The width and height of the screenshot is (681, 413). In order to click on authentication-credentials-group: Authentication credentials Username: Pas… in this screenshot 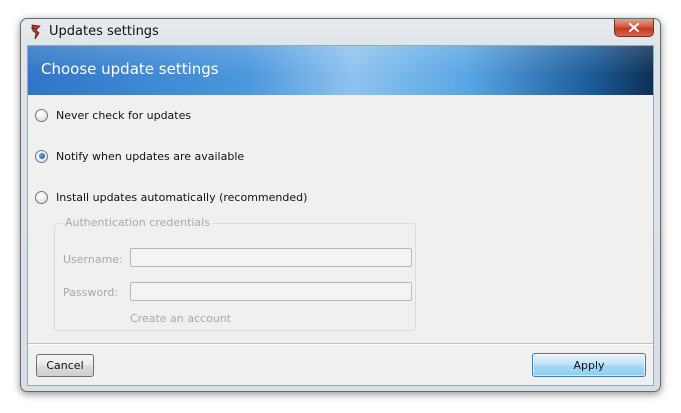, I will do `click(235, 273)`.